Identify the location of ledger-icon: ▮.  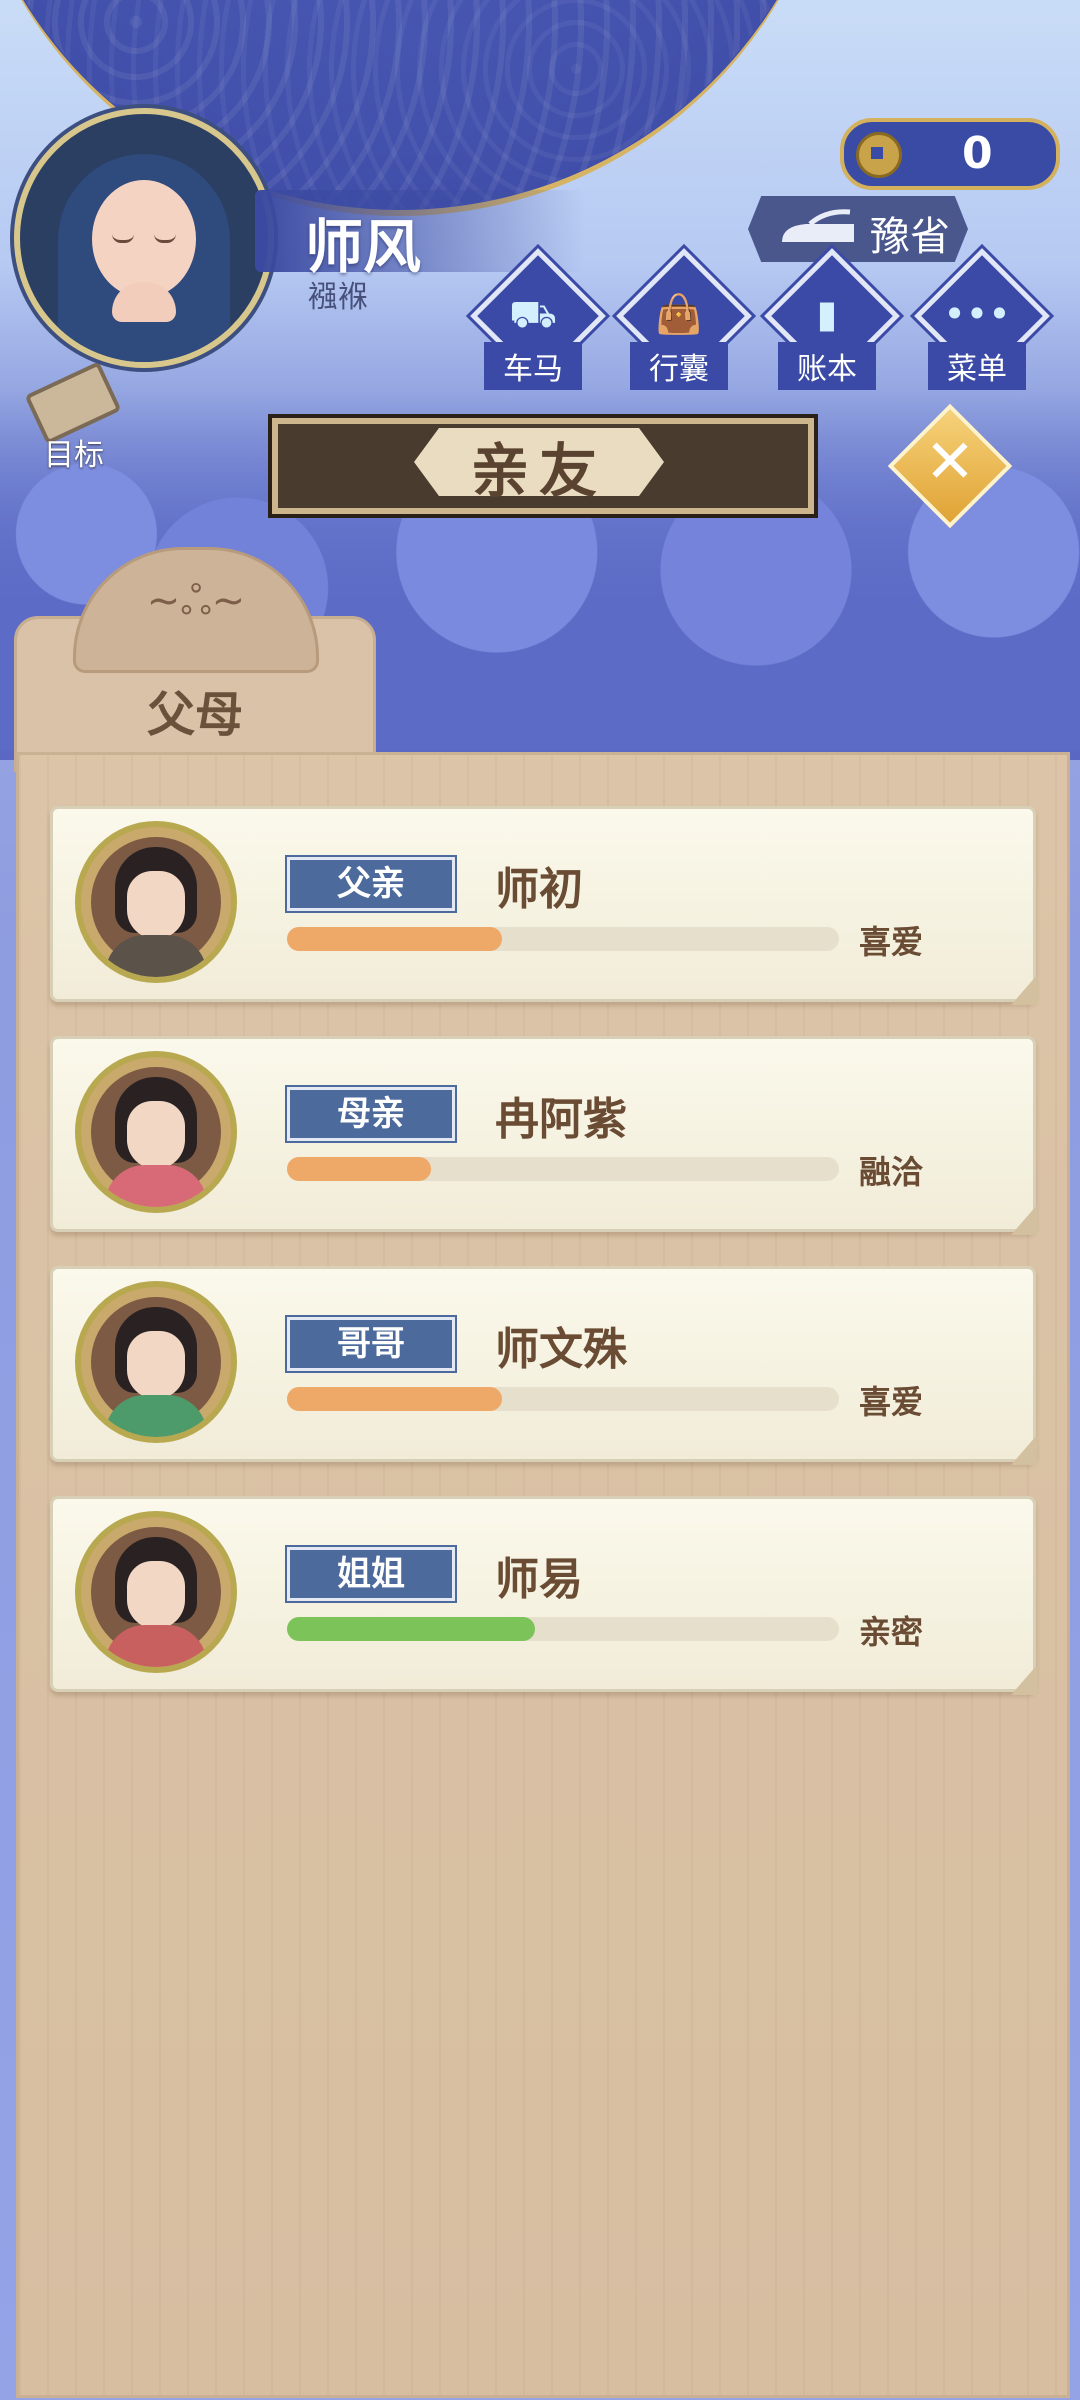
(827, 314).